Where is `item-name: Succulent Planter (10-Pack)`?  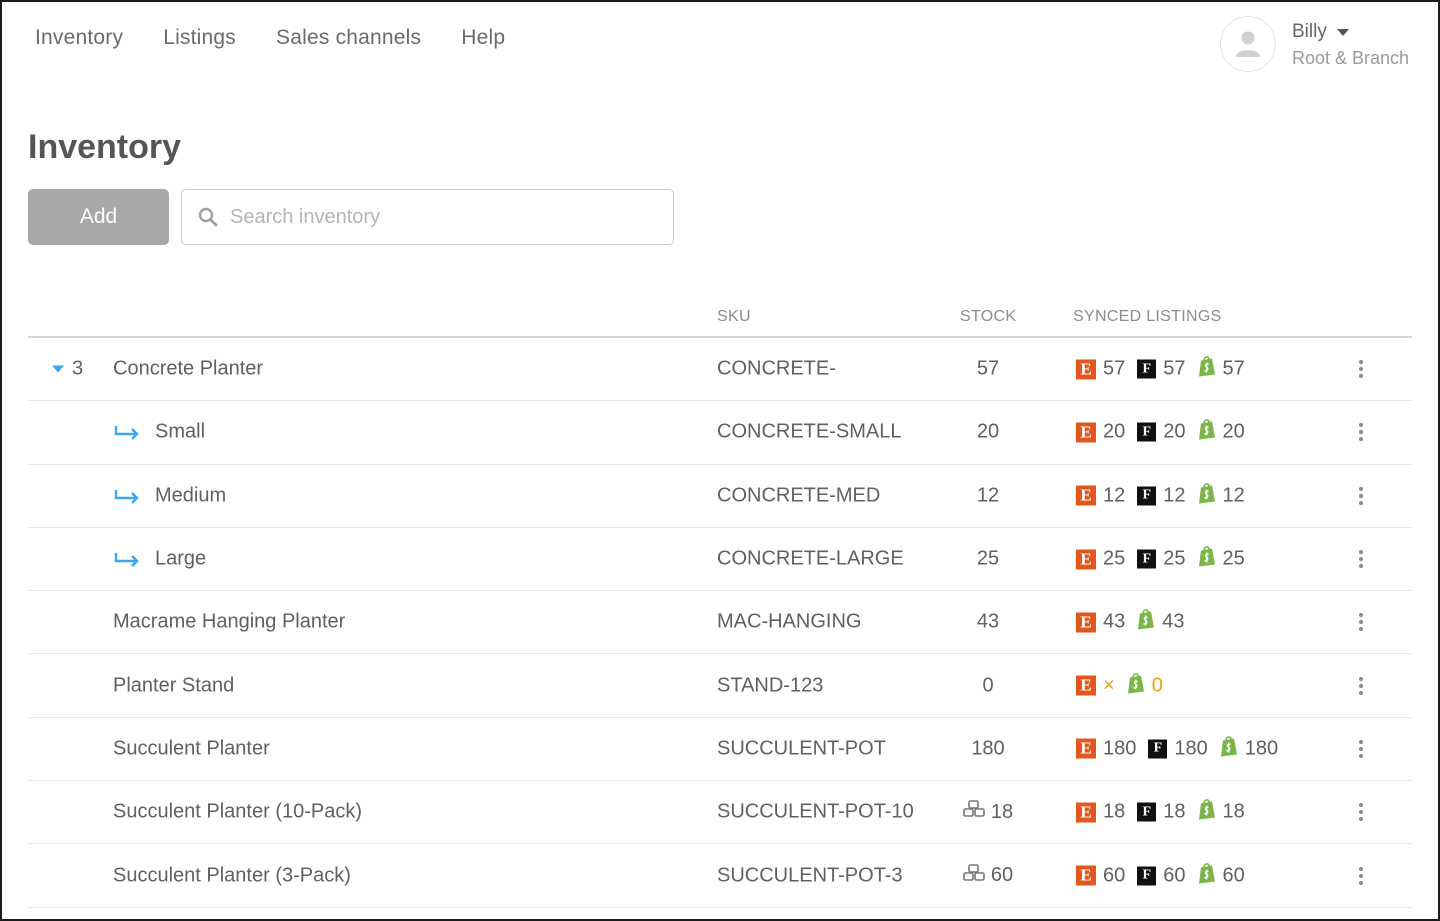 item-name: Succulent Planter (10-Pack) is located at coordinates (237, 812).